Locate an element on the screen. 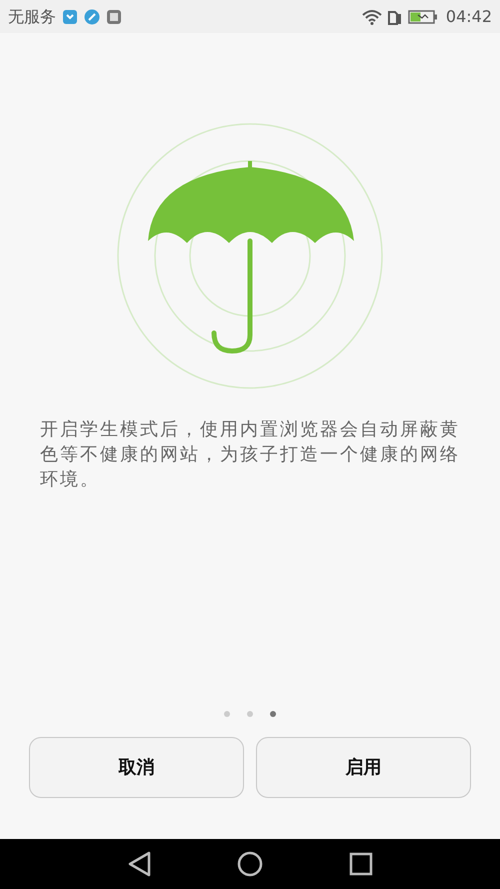 This screenshot has height=889, width=500. image-icon is located at coordinates (114, 16).